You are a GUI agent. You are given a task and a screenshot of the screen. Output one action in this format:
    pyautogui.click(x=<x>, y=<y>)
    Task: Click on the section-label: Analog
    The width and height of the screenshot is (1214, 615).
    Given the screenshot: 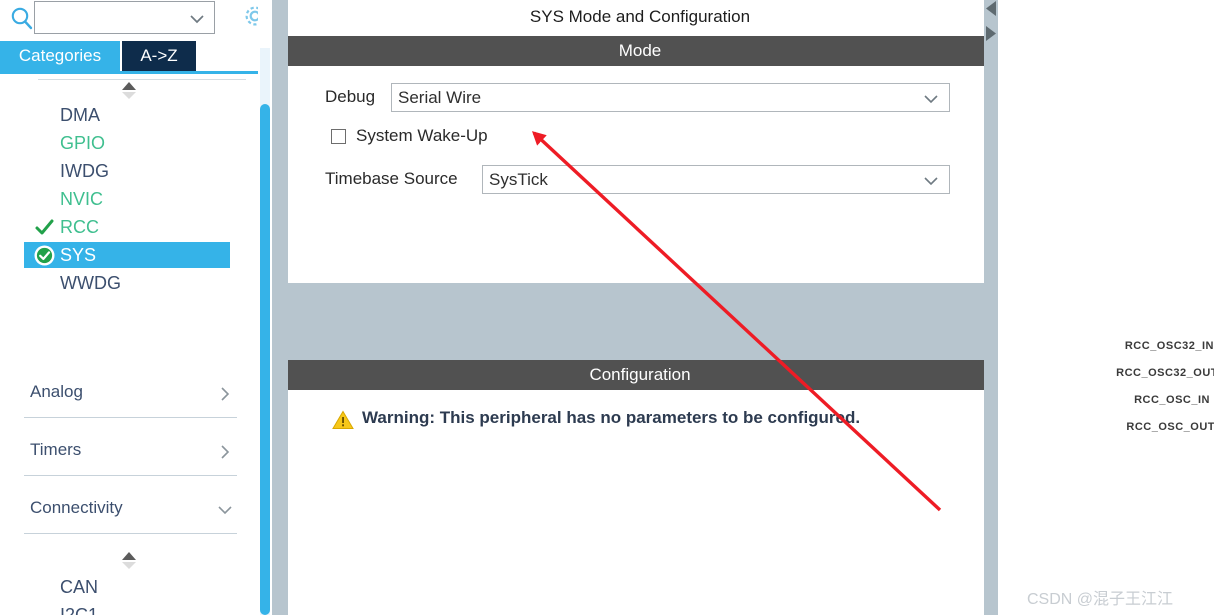 What is the action you would take?
    pyautogui.click(x=56, y=391)
    